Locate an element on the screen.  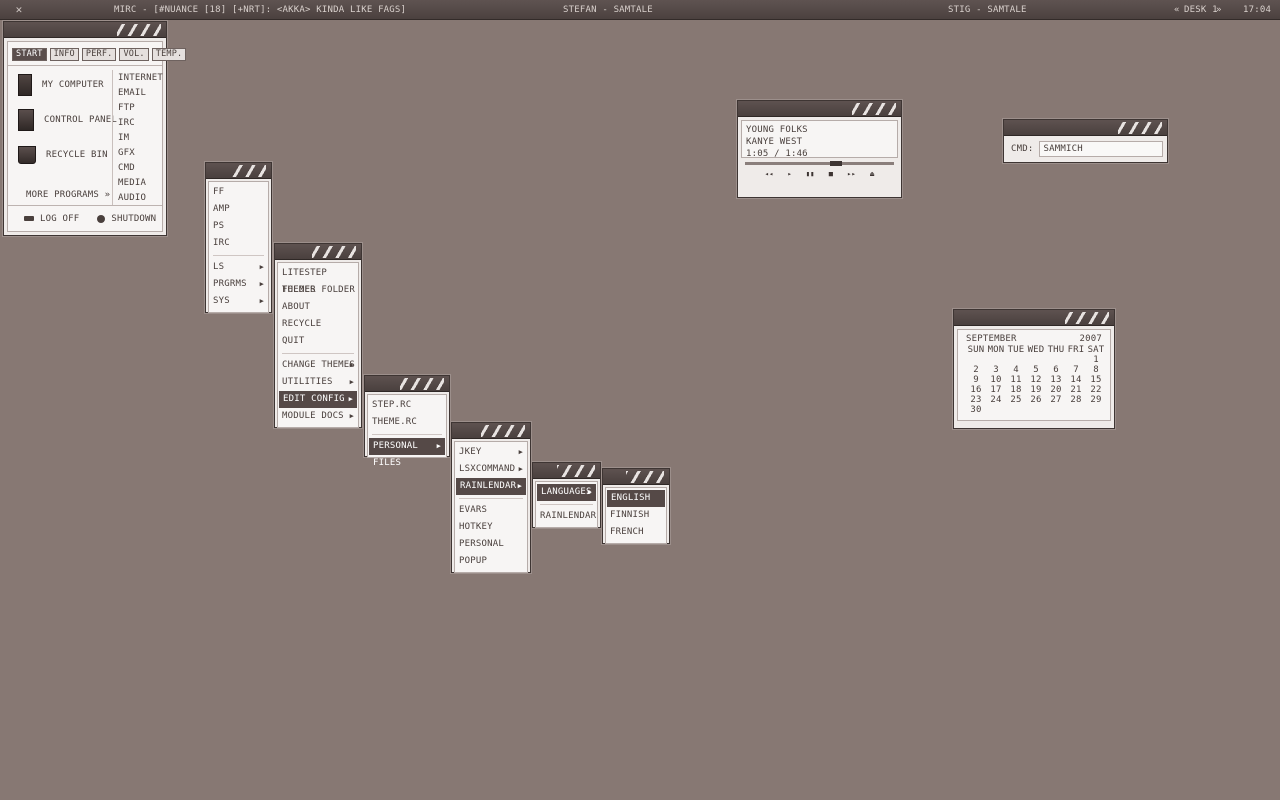
menu-item-french: FRENCH is located at coordinates (636, 532).